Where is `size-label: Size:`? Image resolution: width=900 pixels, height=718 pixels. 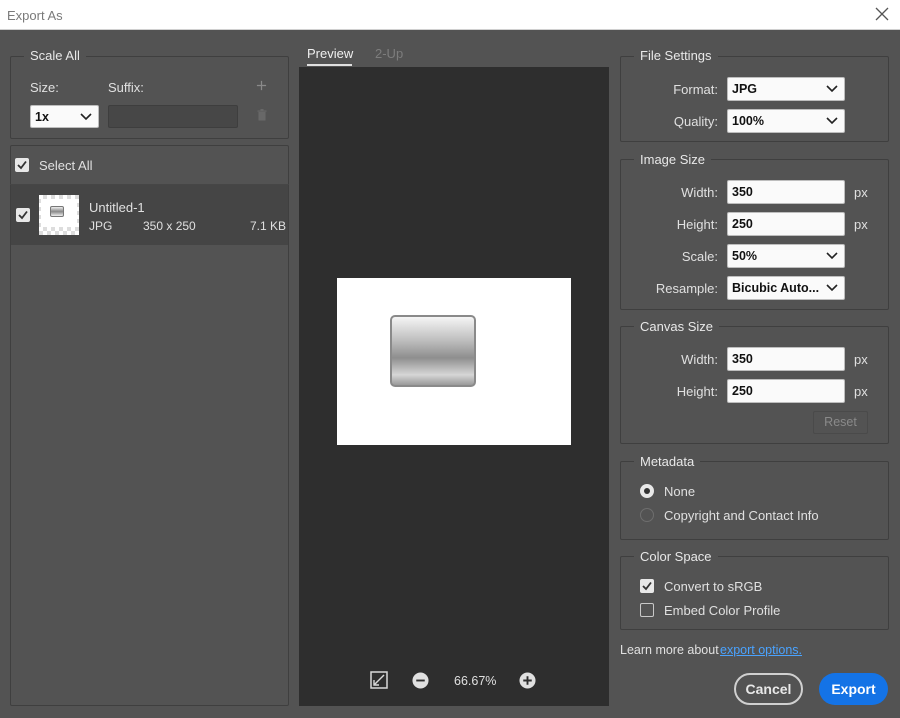 size-label: Size: is located at coordinates (44, 87).